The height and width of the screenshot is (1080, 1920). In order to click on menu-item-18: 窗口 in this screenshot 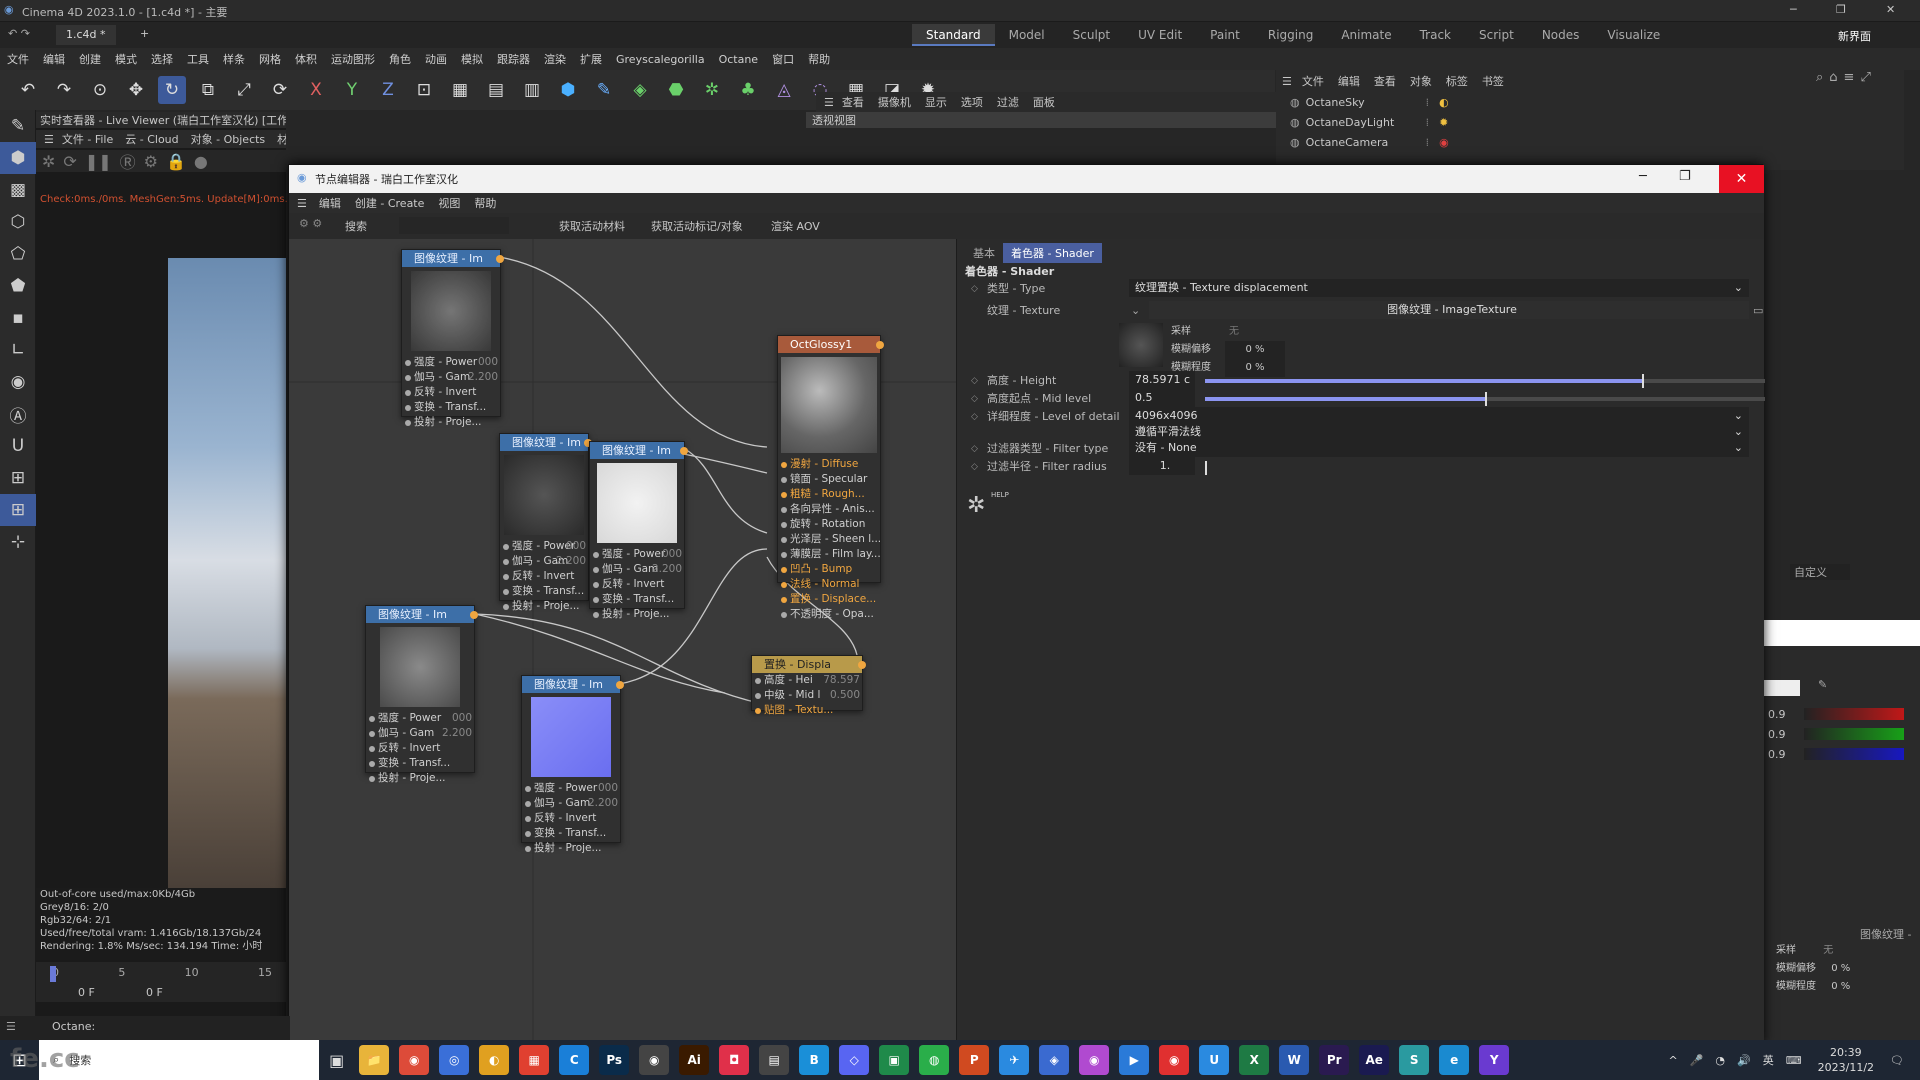, I will do `click(783, 59)`.